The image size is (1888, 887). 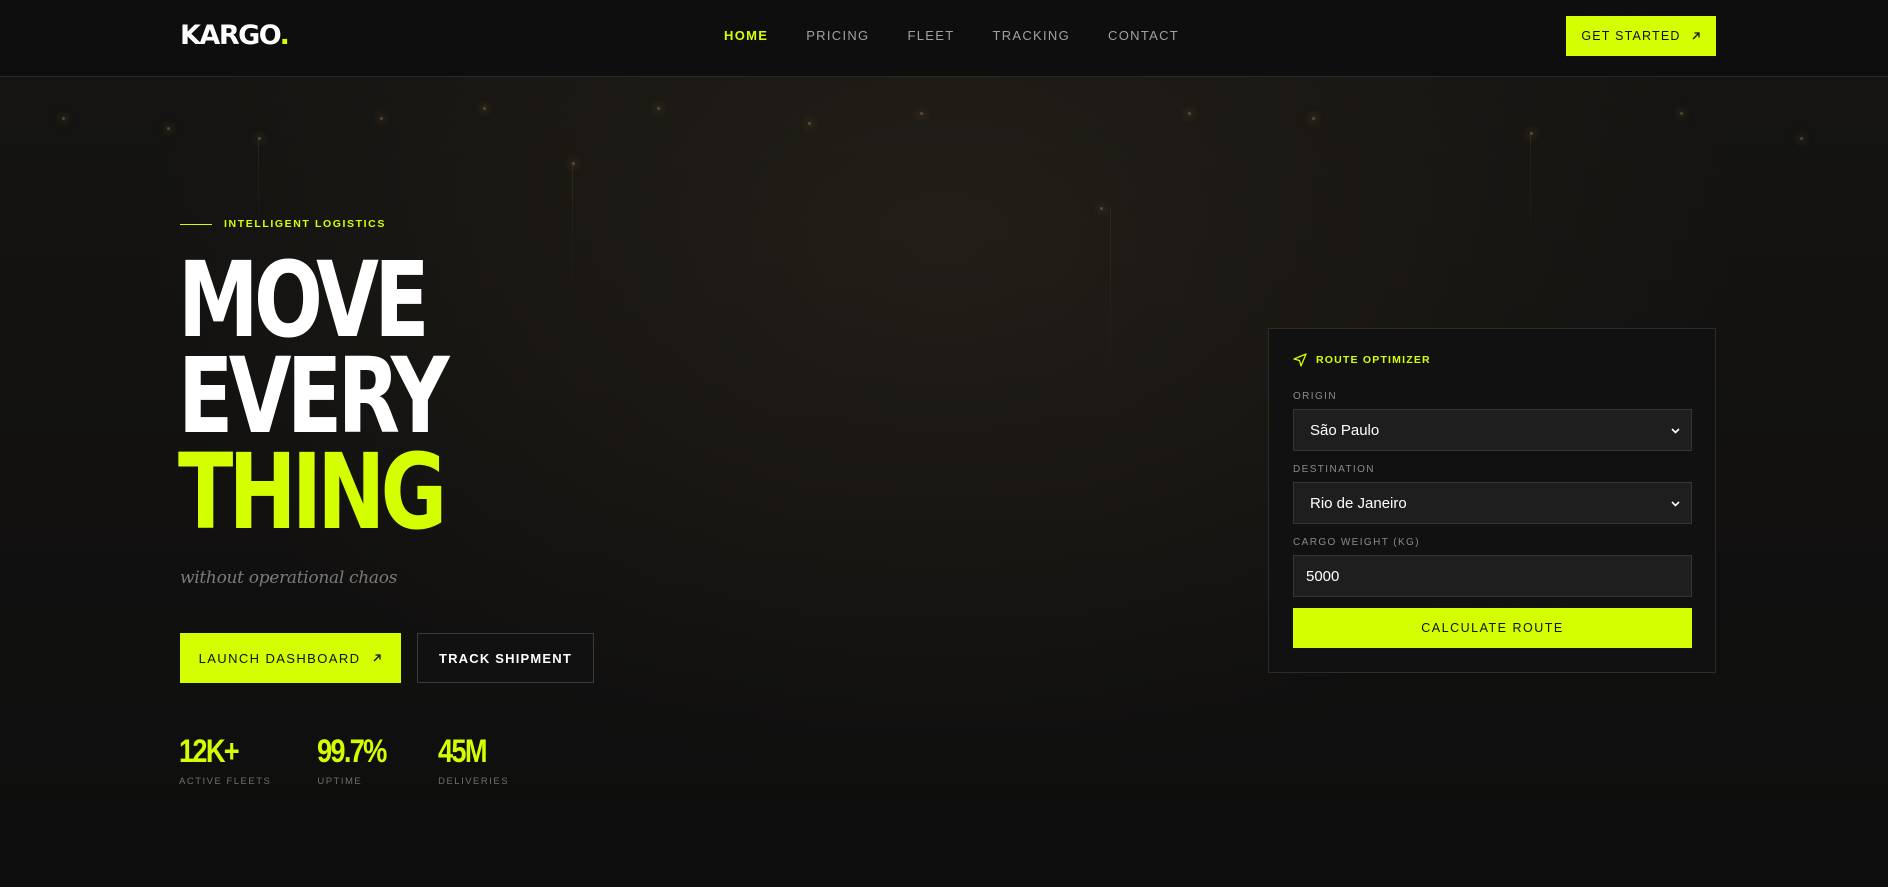 I want to click on calculate-route-button: CALCULATE ROUTE, so click(x=1492, y=628).